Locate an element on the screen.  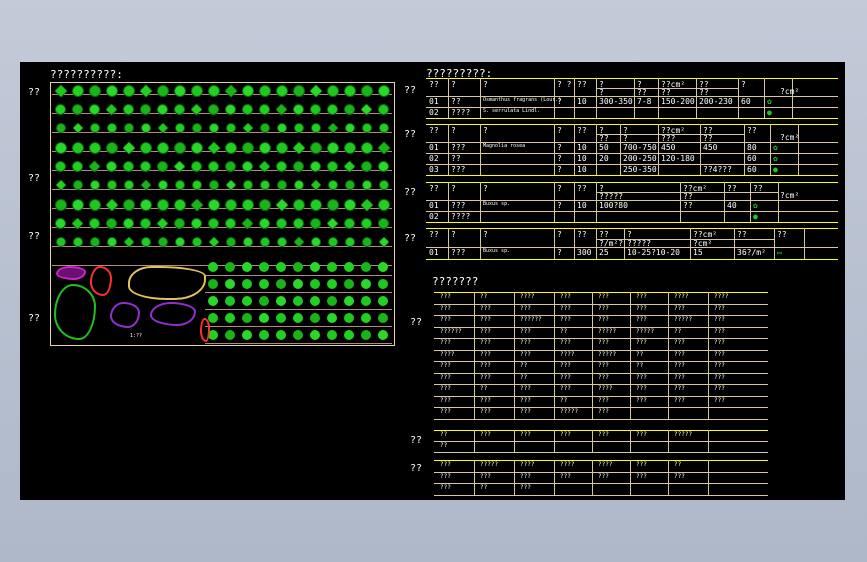
table-bottom-line is located at coordinates (632, 260).